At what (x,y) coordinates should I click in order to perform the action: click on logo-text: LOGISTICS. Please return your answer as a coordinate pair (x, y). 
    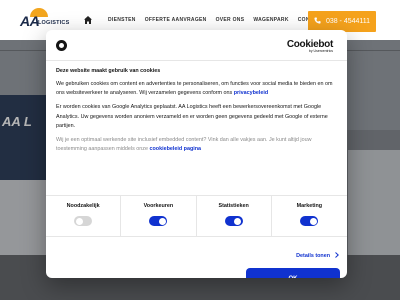
    Looking at the image, I should click on (54, 23).